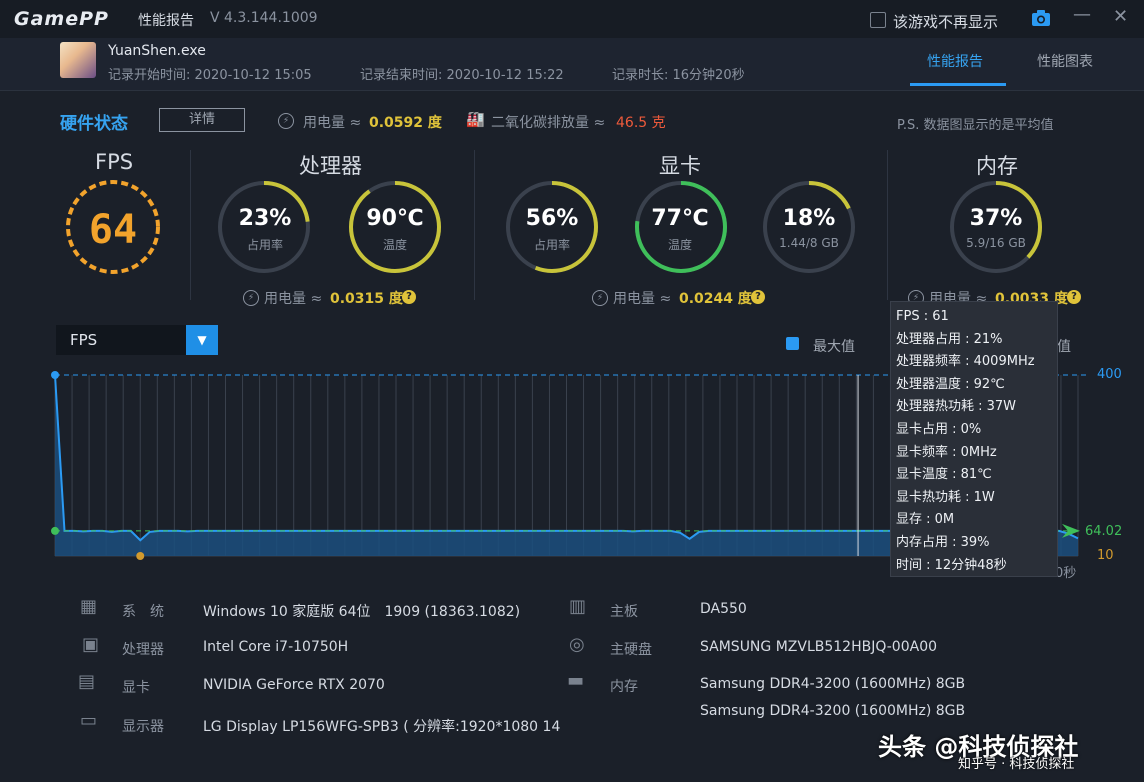 The height and width of the screenshot is (782, 1144). I want to click on legend-max-label: 最大值, so click(834, 346).